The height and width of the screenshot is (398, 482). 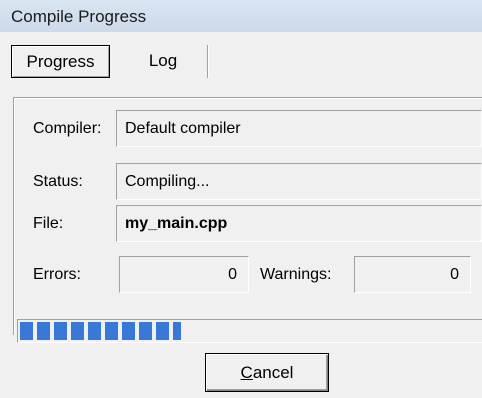 I want to click on warnings-field: 0, so click(x=412, y=274).